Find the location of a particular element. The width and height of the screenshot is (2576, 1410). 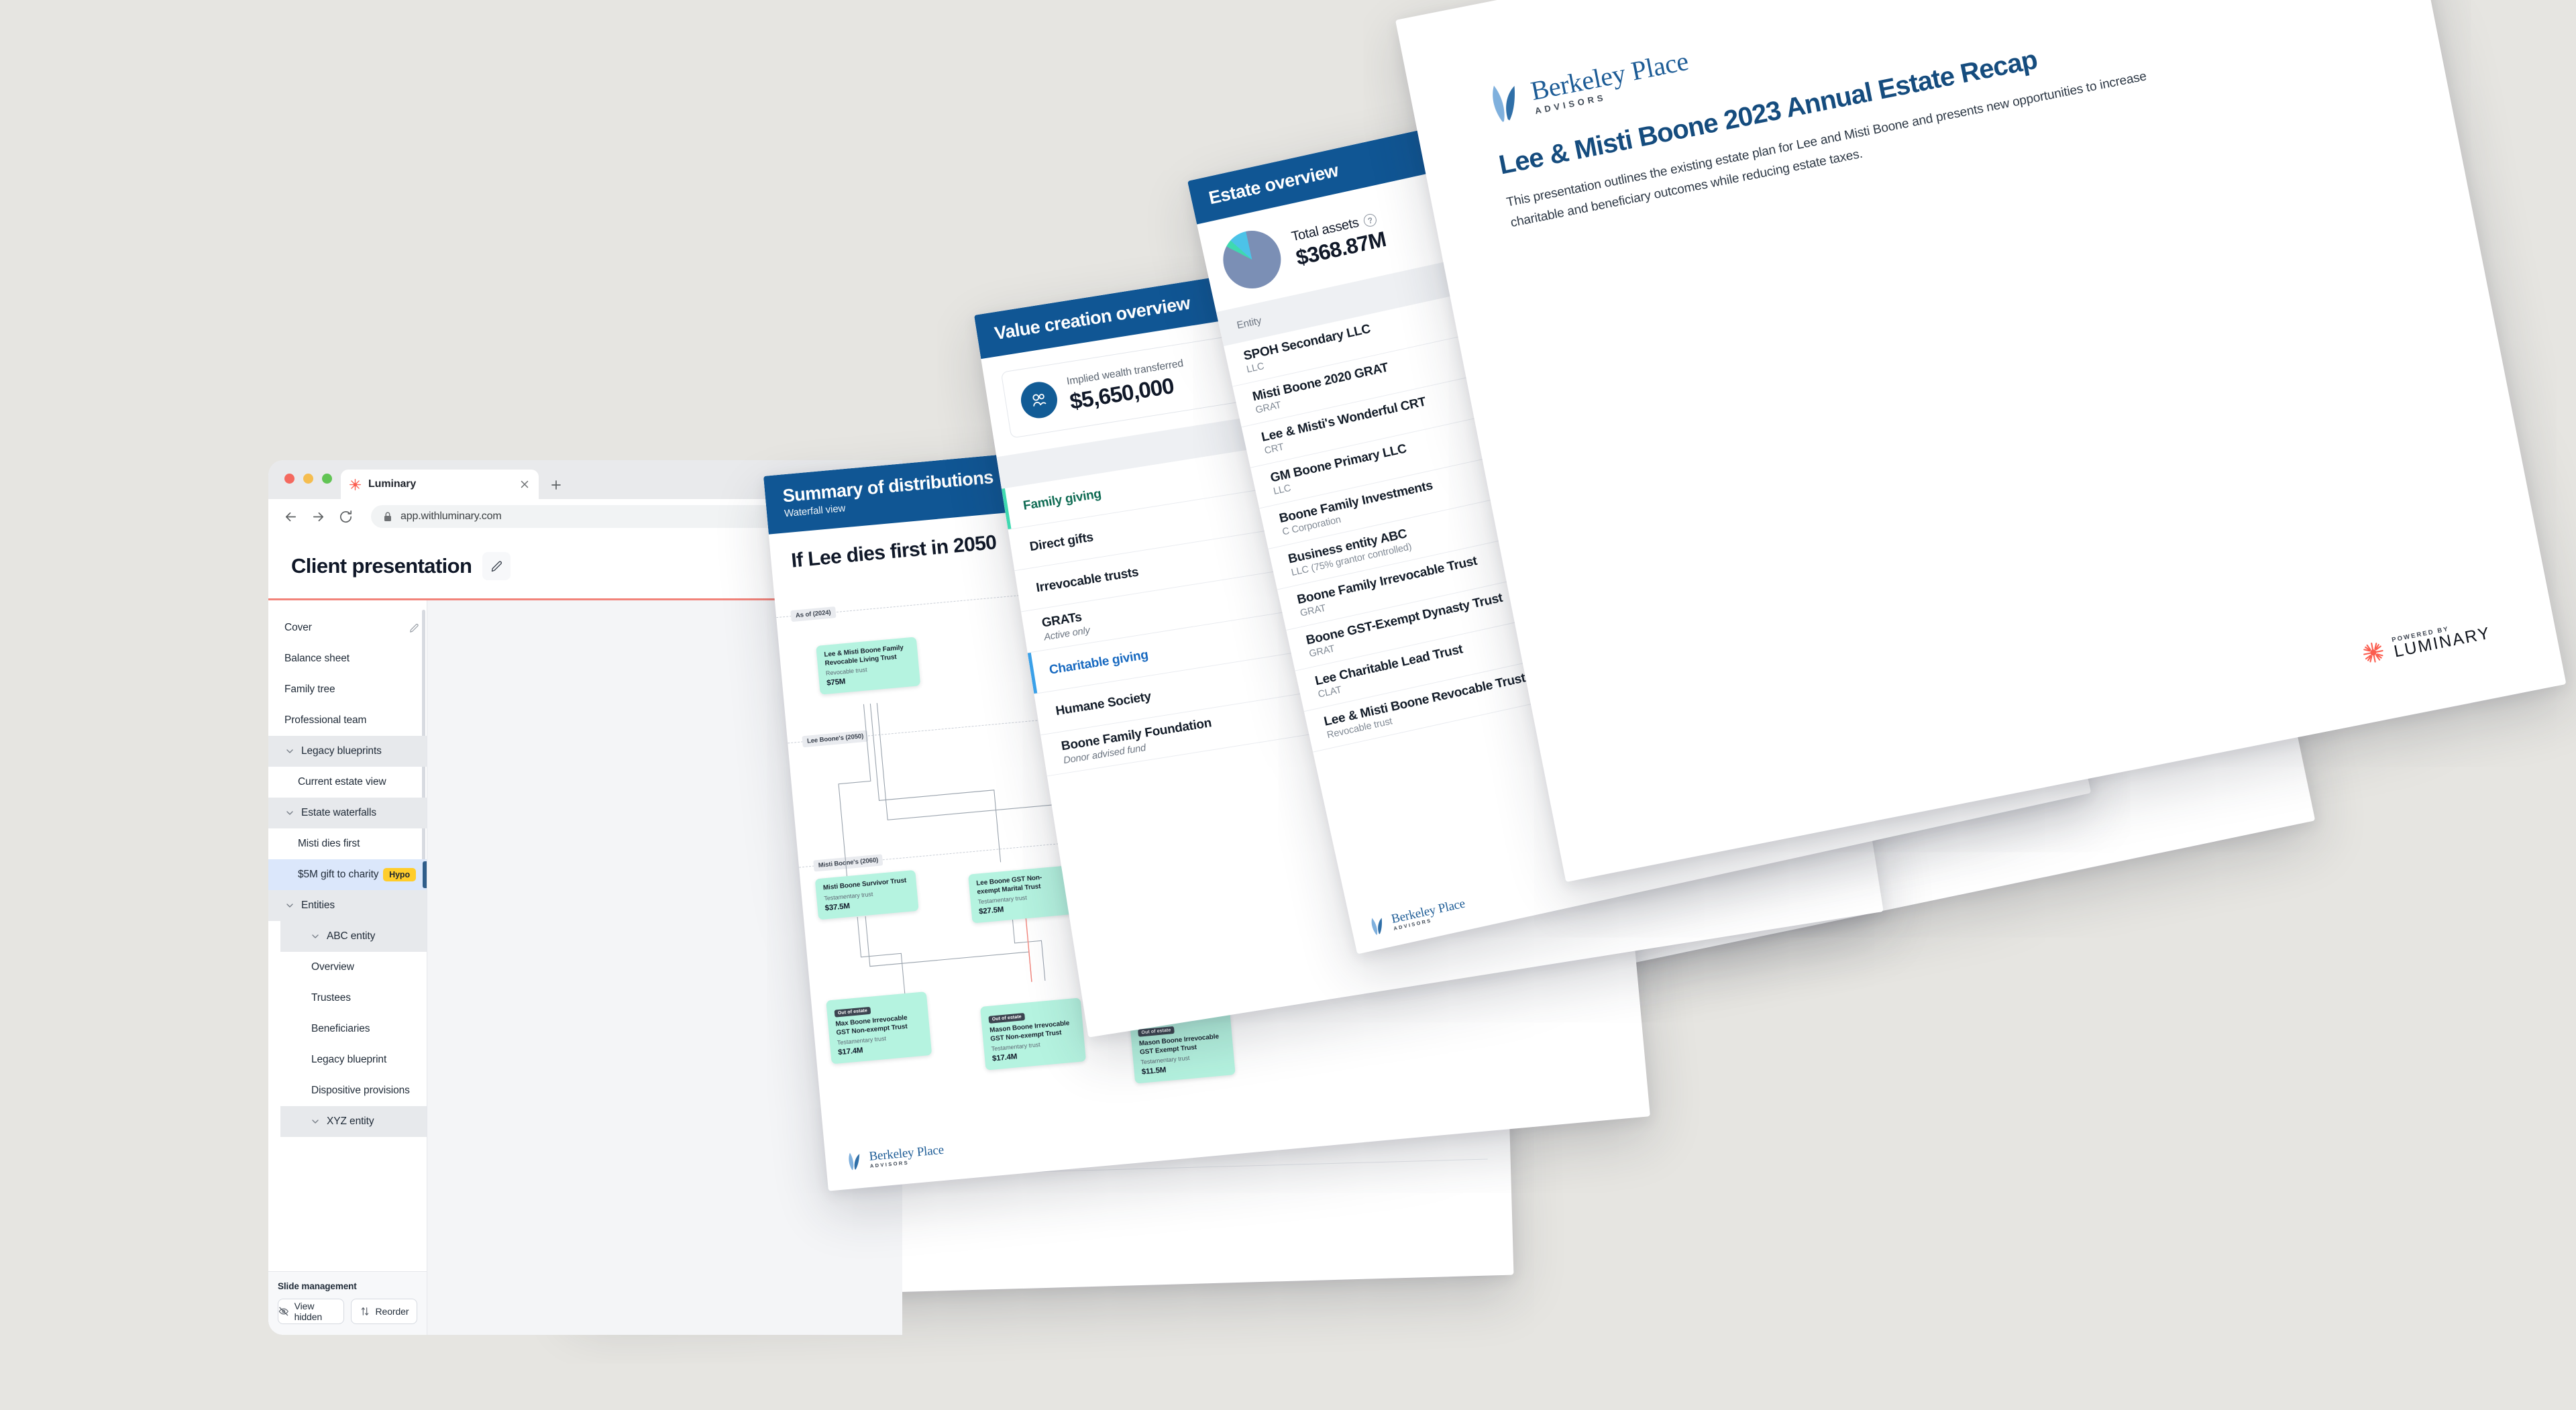

maximize-window-button is located at coordinates (327, 479).